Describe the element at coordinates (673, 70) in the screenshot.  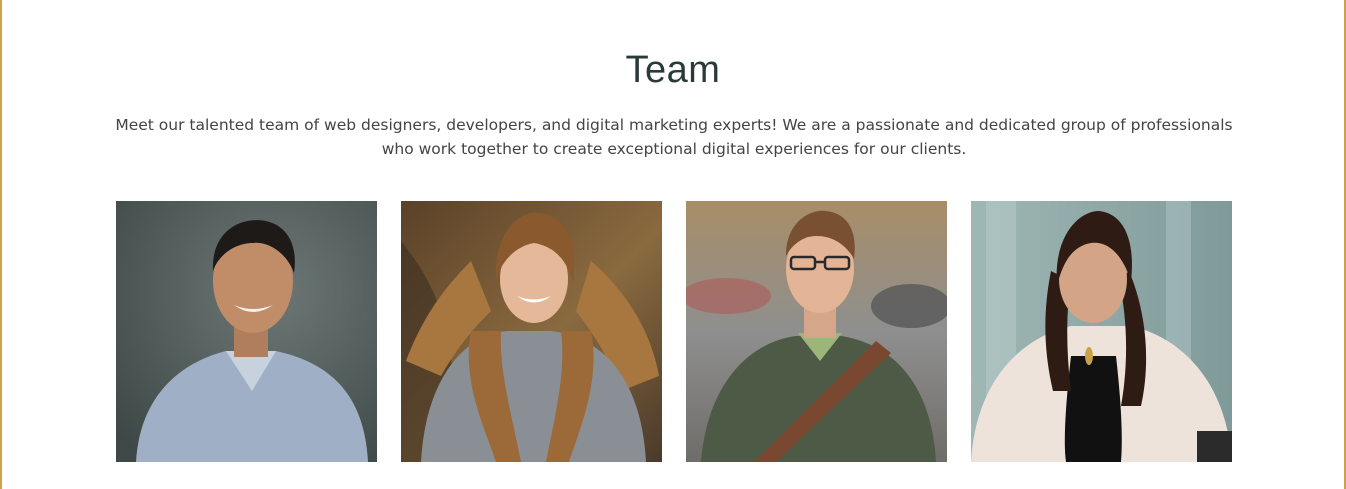
I see `section-title: Team` at that location.